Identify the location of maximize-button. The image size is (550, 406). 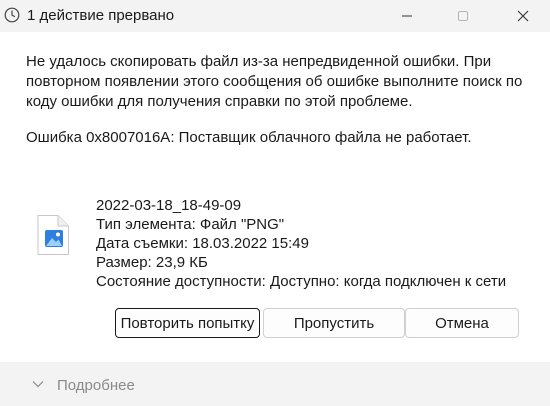
(463, 16).